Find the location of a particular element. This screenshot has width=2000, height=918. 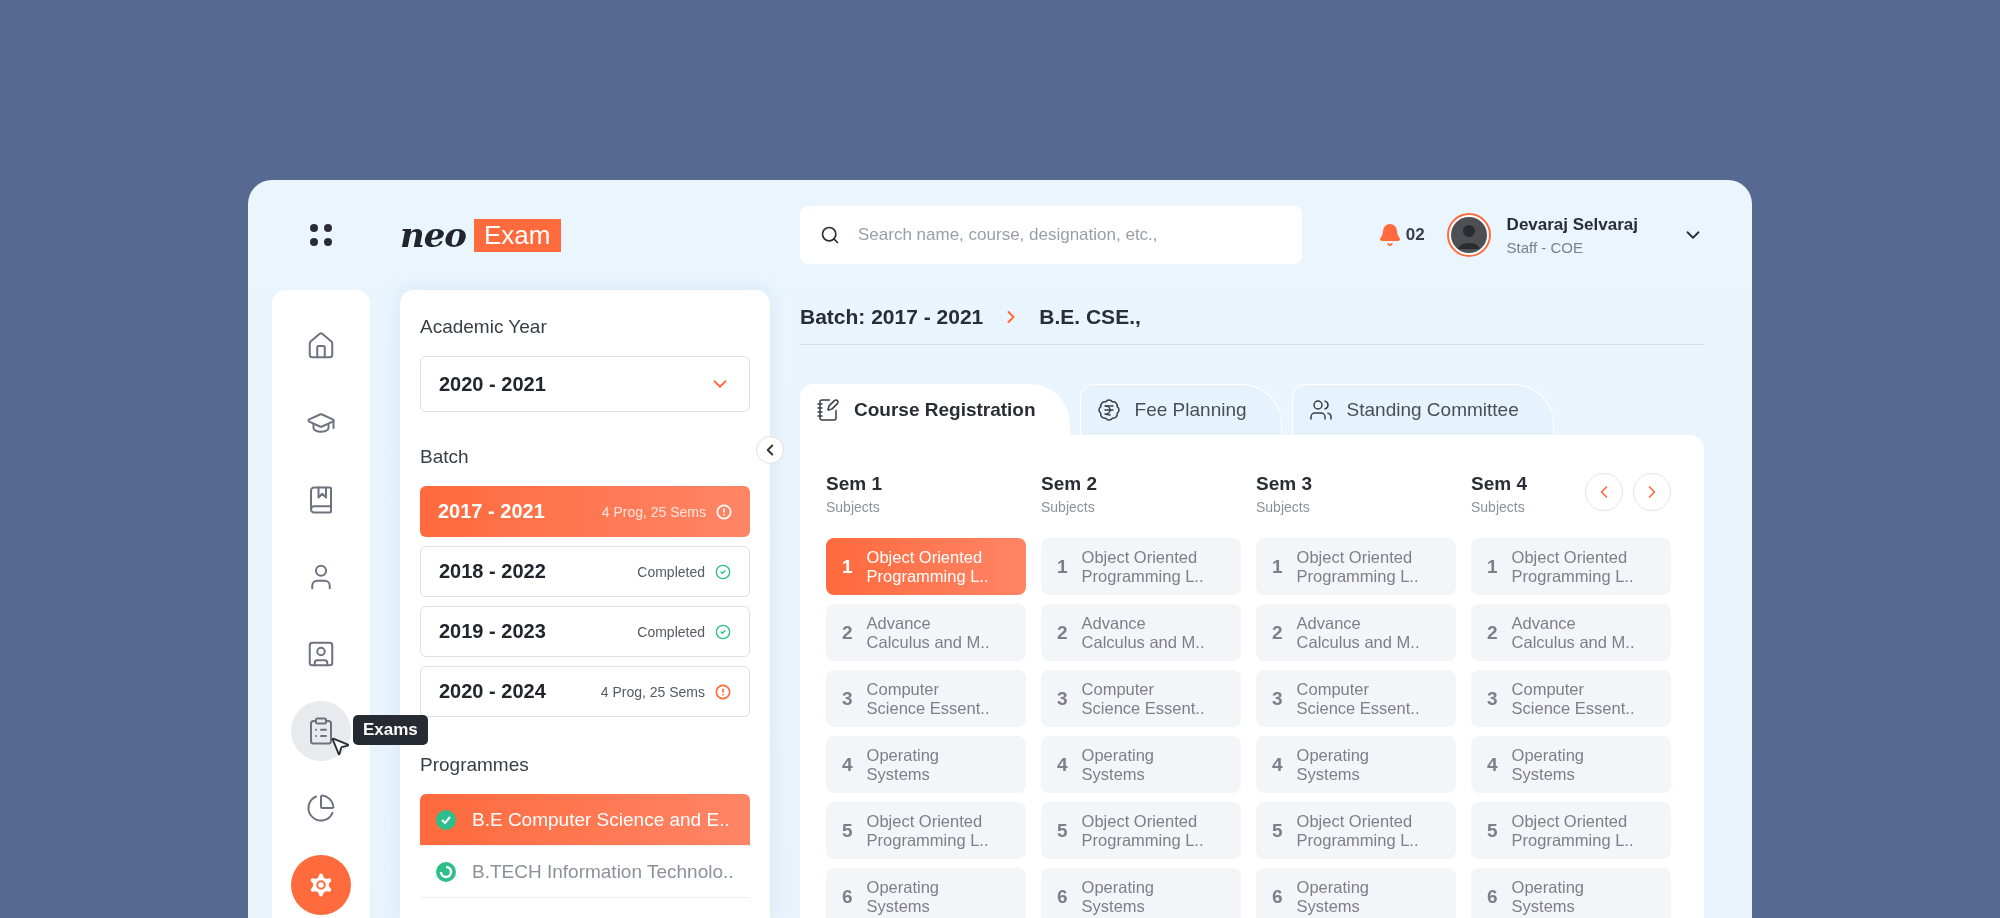

rupee-icon is located at coordinates (1108, 410).